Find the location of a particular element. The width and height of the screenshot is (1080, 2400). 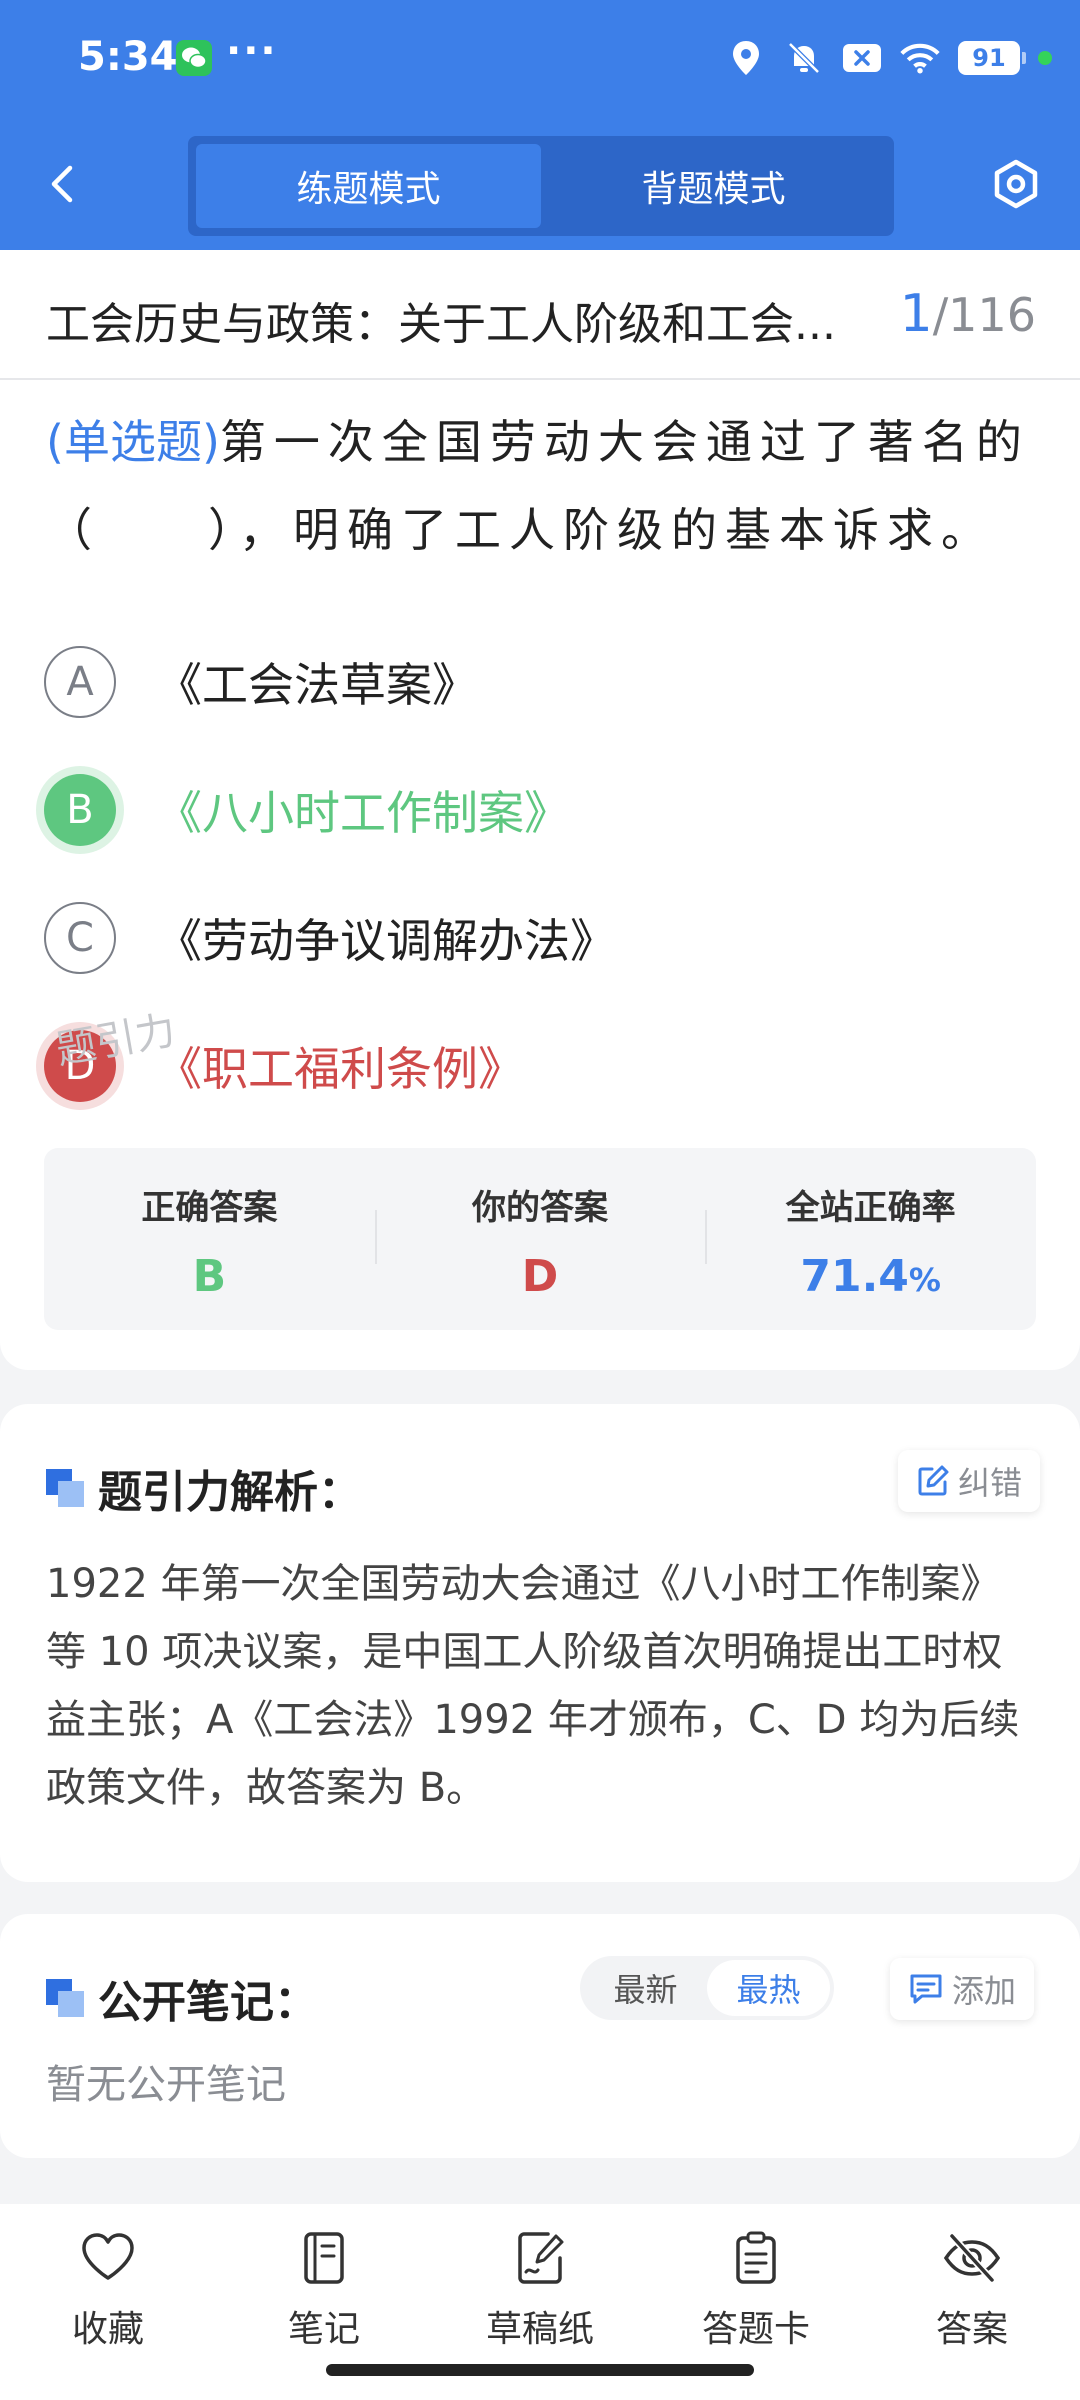

question-counter: 1/116 is located at coordinates (968, 314).